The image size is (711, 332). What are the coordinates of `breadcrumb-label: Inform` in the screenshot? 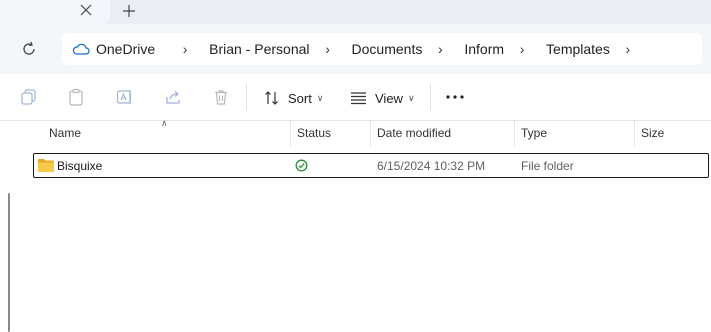 It's located at (484, 49).